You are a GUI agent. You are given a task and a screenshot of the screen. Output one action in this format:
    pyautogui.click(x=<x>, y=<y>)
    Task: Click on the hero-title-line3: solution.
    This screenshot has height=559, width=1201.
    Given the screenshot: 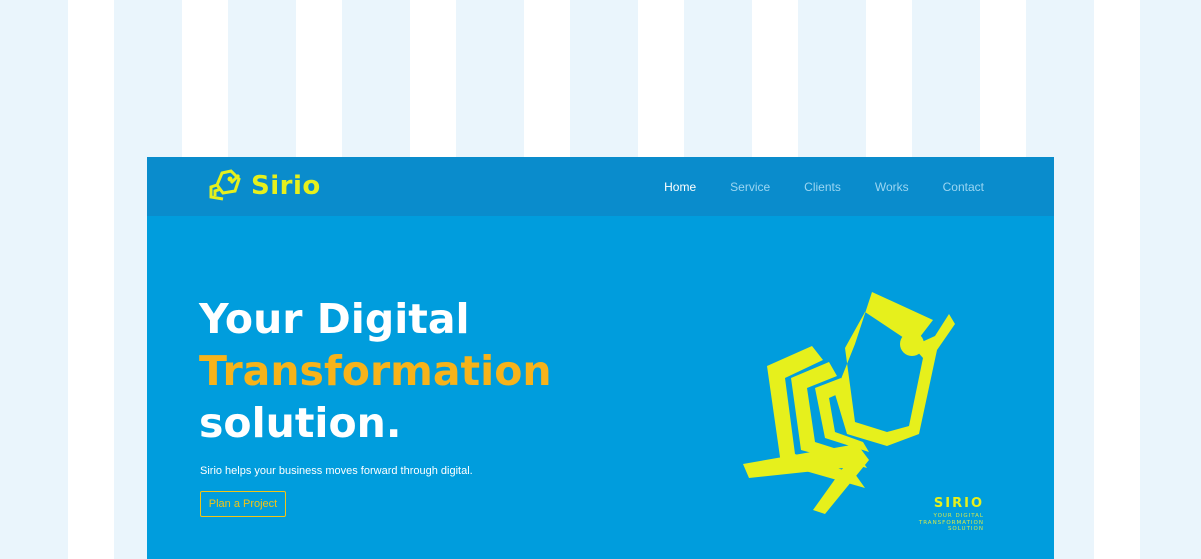 What is the action you would take?
    pyautogui.click(x=300, y=423)
    